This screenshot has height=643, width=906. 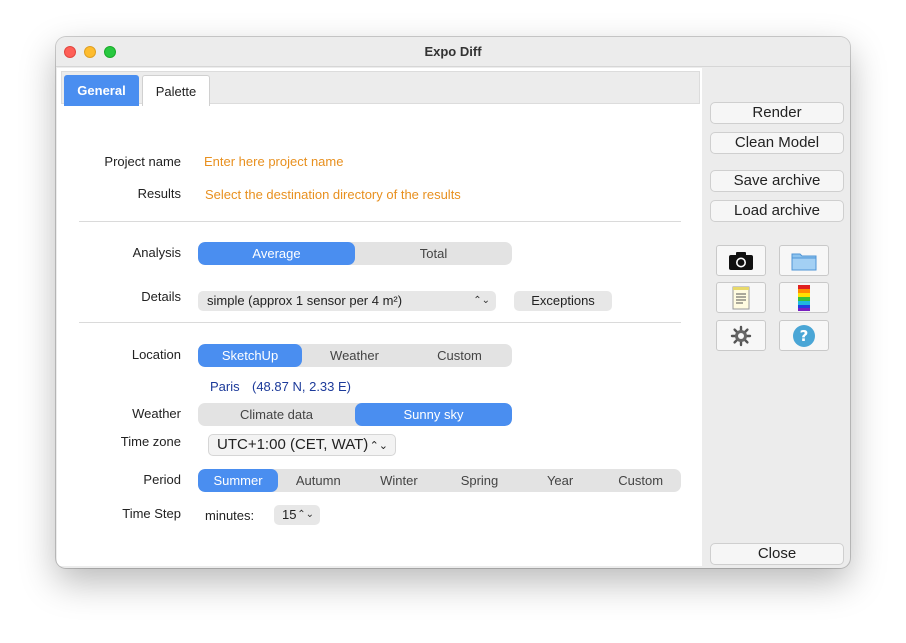 I want to click on location-custom: Custom, so click(x=459, y=355).